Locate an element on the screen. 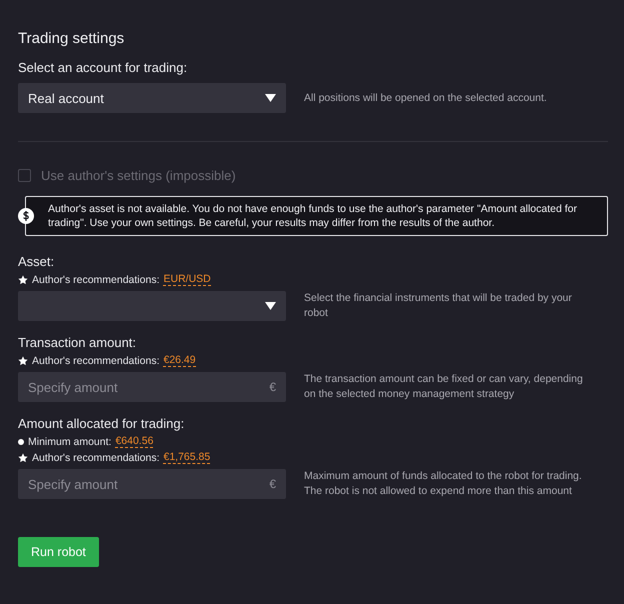 The width and height of the screenshot is (624, 604). recommendation-link: EUR/USD is located at coordinates (187, 279).